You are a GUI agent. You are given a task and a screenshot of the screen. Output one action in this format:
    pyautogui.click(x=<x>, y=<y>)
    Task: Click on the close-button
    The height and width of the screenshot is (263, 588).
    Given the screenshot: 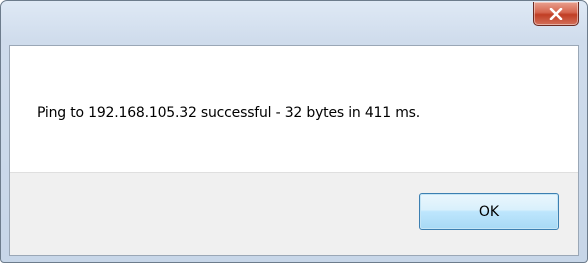 What is the action you would take?
    pyautogui.click(x=556, y=14)
    